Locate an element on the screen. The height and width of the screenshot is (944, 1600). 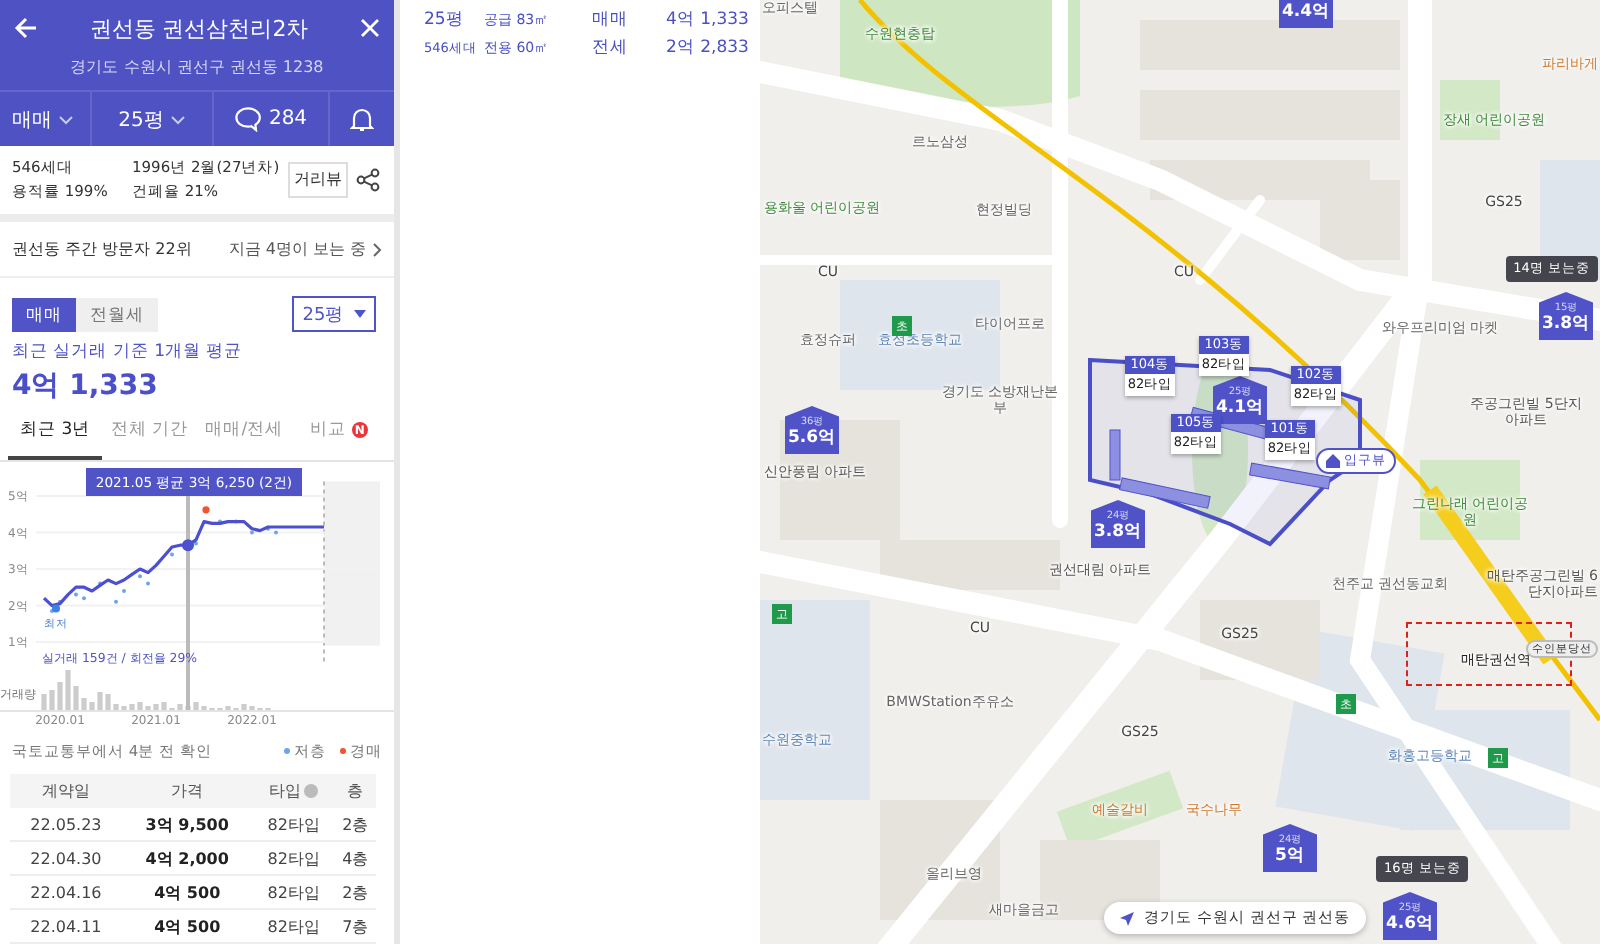
help-icon is located at coordinates (311, 791).